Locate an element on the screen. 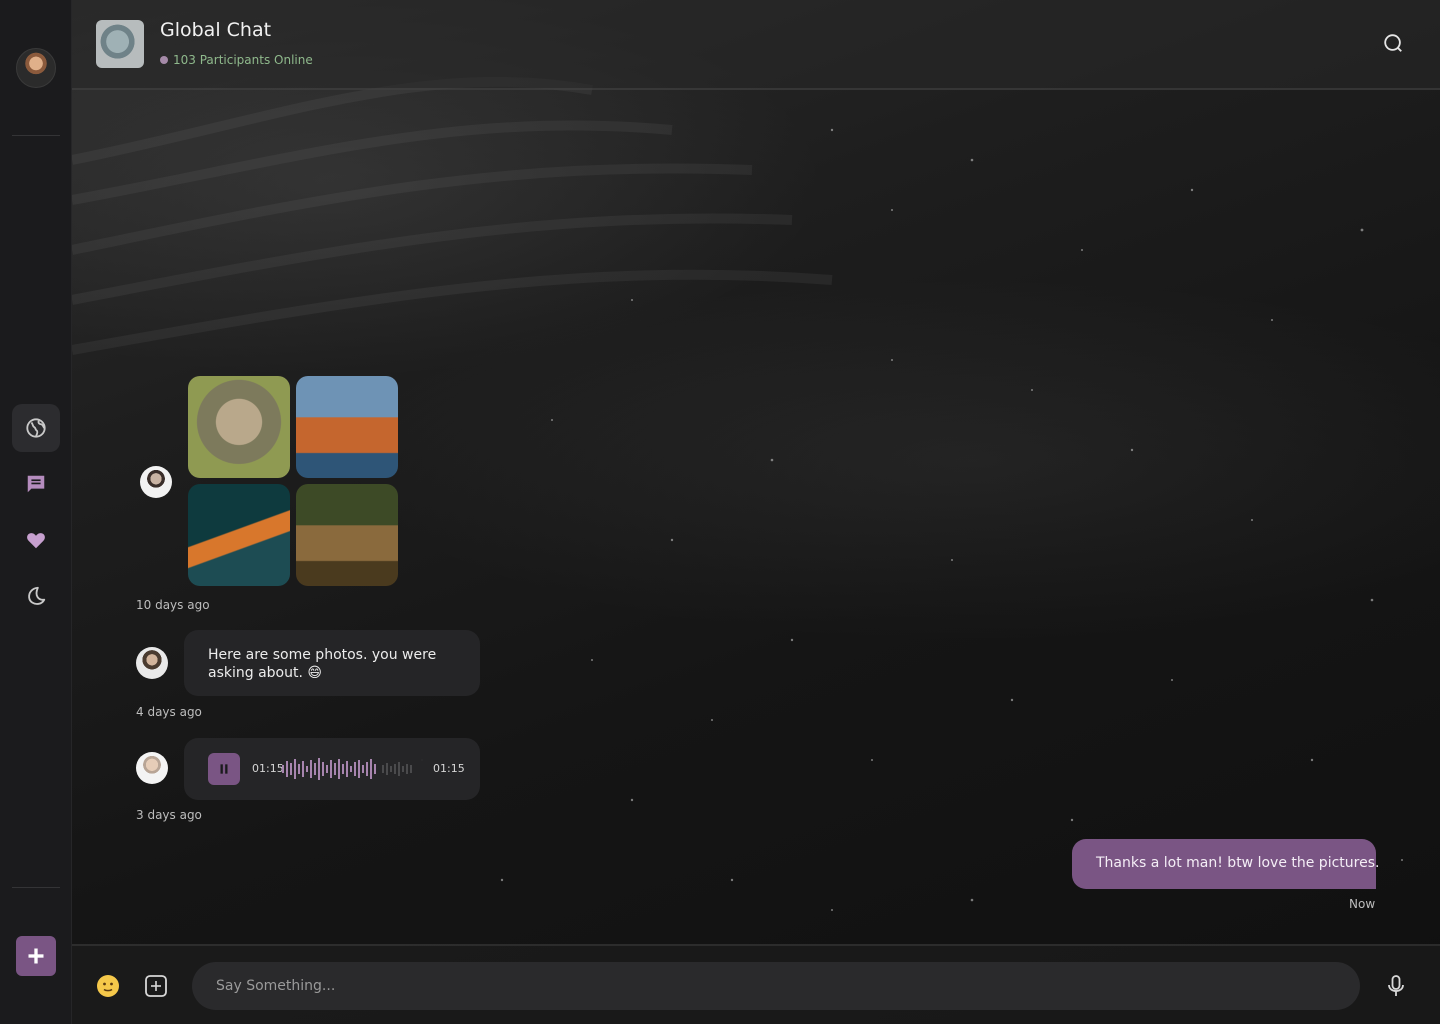 Image resolution: width=1440 pixels, height=1024 pixels. emoji-icon is located at coordinates (108, 986).